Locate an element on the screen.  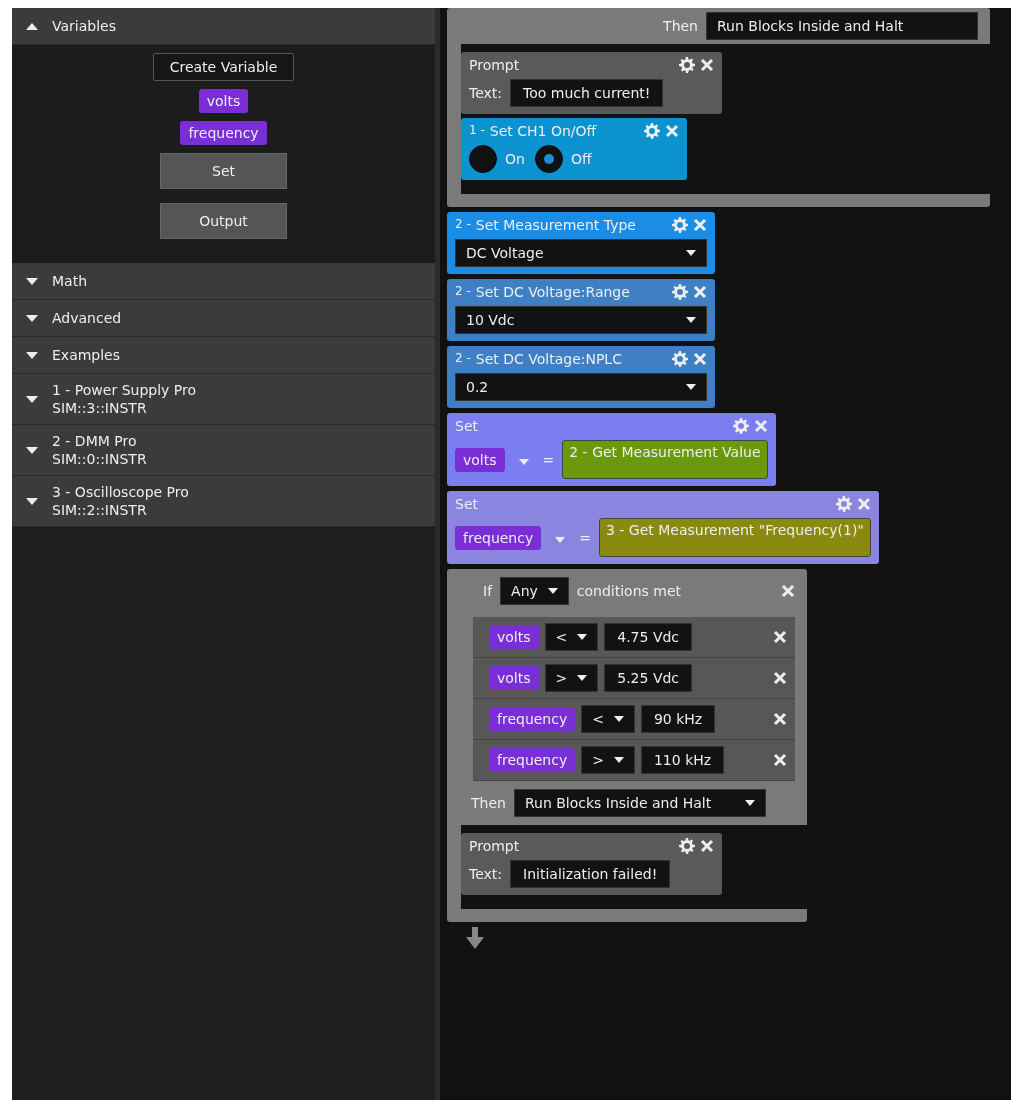
category-header: Advanced is located at coordinates (223, 318).